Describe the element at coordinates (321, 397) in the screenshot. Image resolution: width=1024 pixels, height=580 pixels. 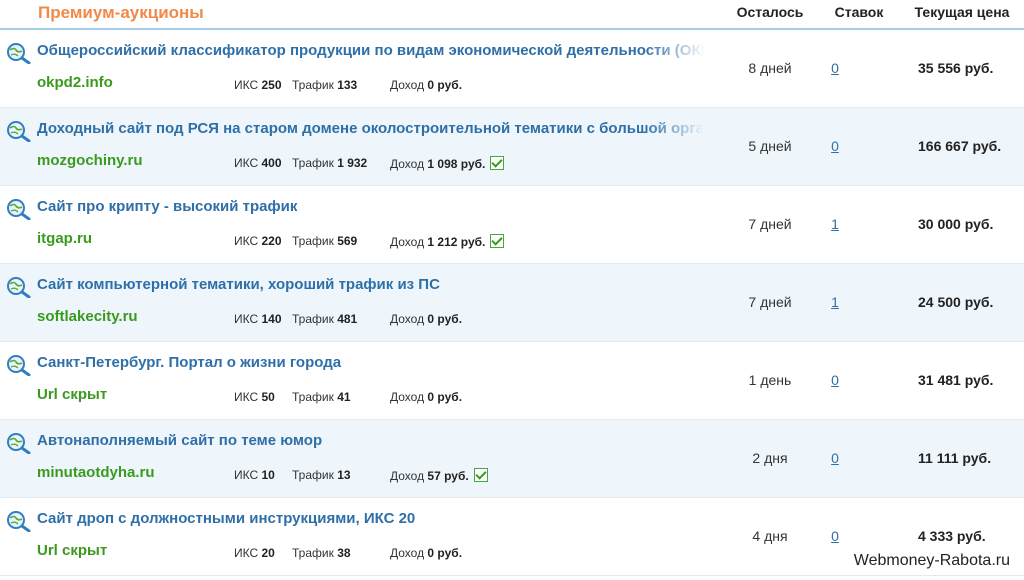
I see `traffic-stat: Трафик 41` at that location.